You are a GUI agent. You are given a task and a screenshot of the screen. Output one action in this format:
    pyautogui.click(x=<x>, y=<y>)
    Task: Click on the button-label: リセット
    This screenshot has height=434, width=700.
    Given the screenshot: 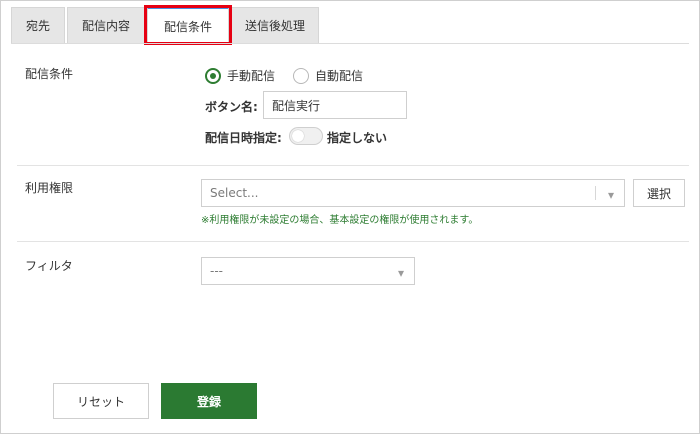 What is the action you would take?
    pyautogui.click(x=100, y=401)
    